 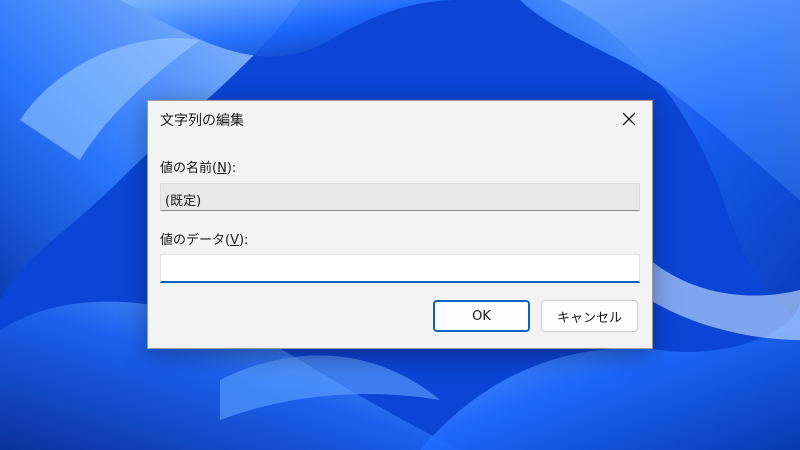 What do you see at coordinates (234, 240) in the screenshot?
I see `value-data-accesskey: V` at bounding box center [234, 240].